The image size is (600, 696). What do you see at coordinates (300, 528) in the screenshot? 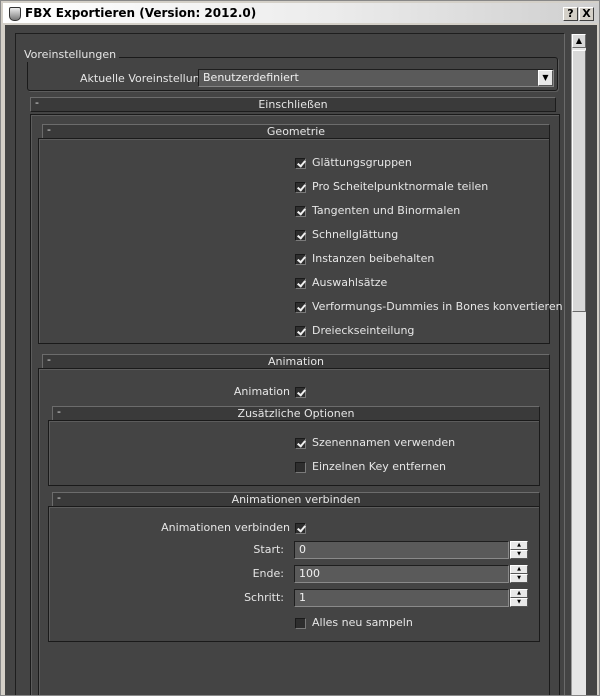
I see `bake-animation-checkbox` at bounding box center [300, 528].